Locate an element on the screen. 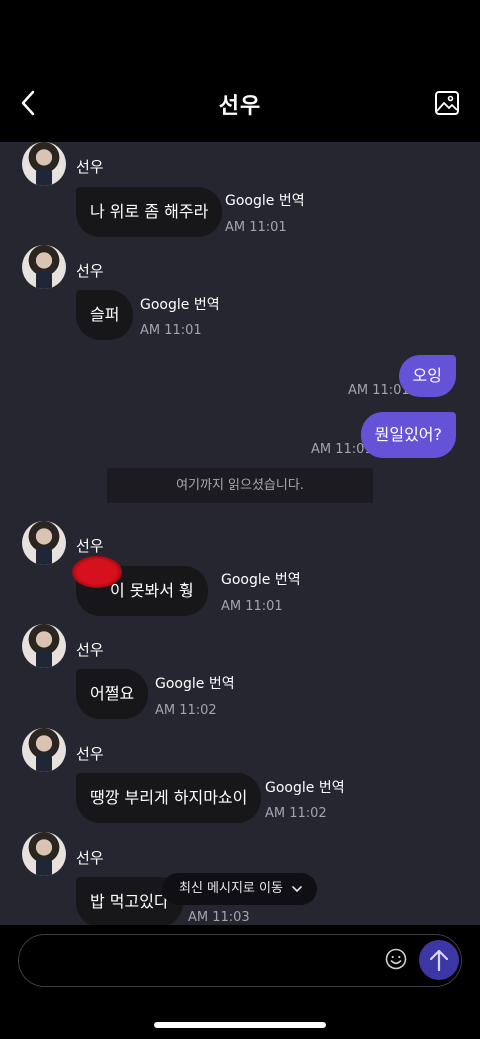 The width and height of the screenshot is (480, 1039). outgoing-message-bubble: 뭔일있어? is located at coordinates (408, 435).